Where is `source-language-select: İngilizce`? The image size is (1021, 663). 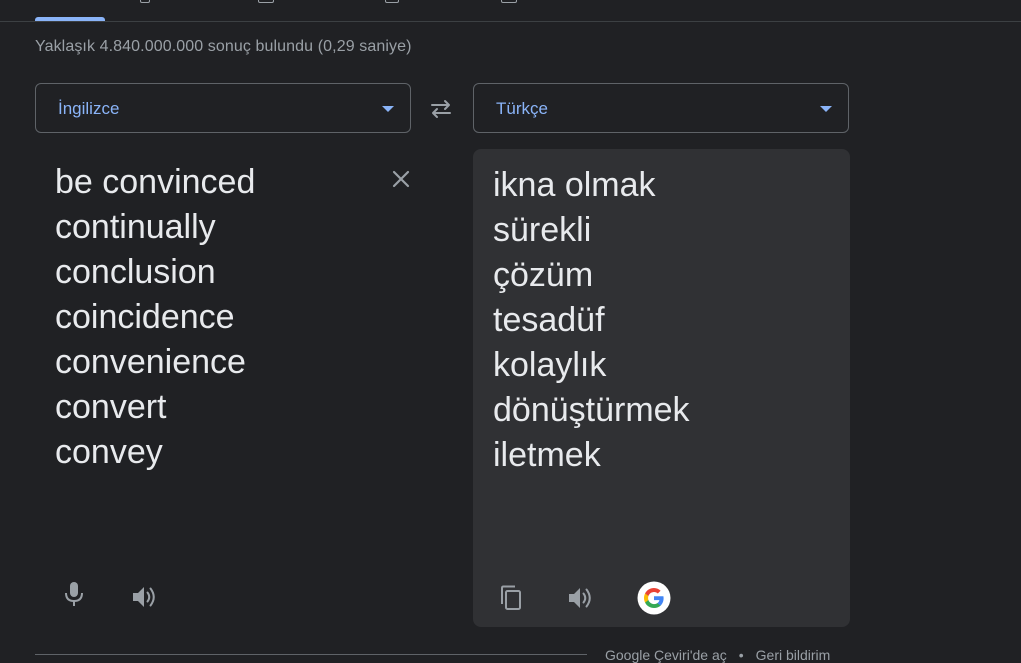
source-language-select: İngilizce is located at coordinates (223, 108).